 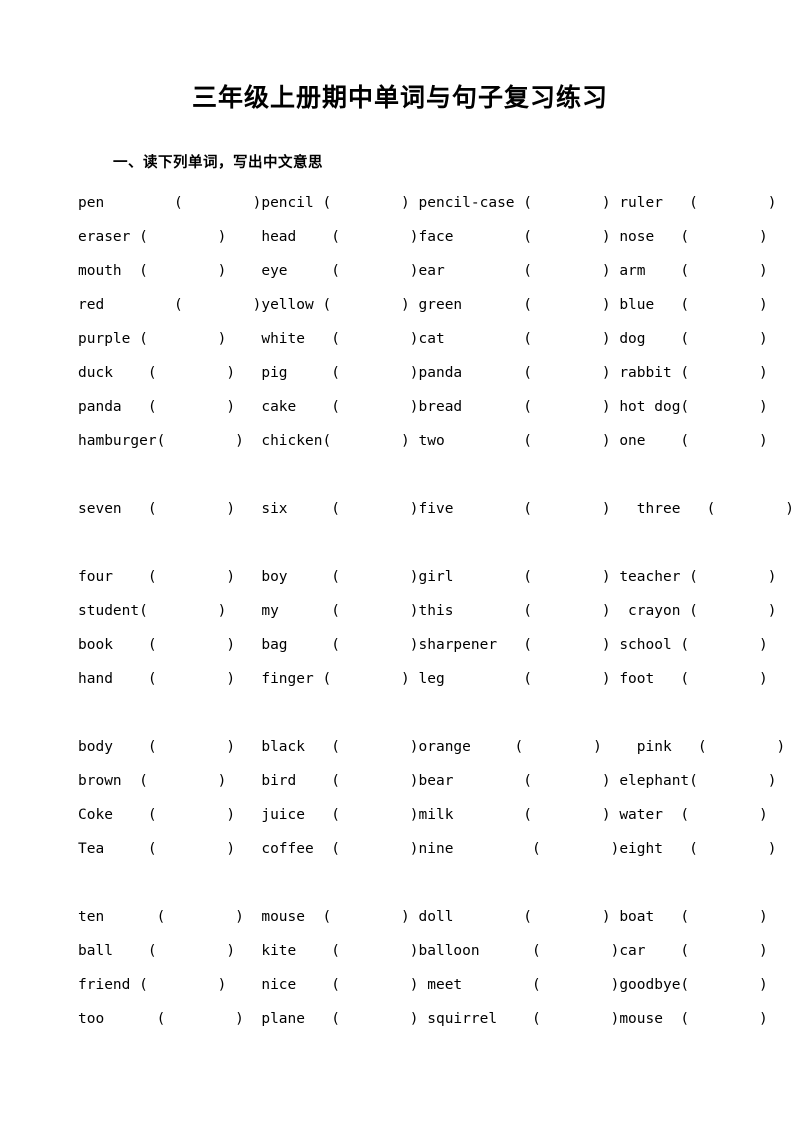 What do you see at coordinates (296, 645) in the screenshot?
I see `vocab-word: bag` at bounding box center [296, 645].